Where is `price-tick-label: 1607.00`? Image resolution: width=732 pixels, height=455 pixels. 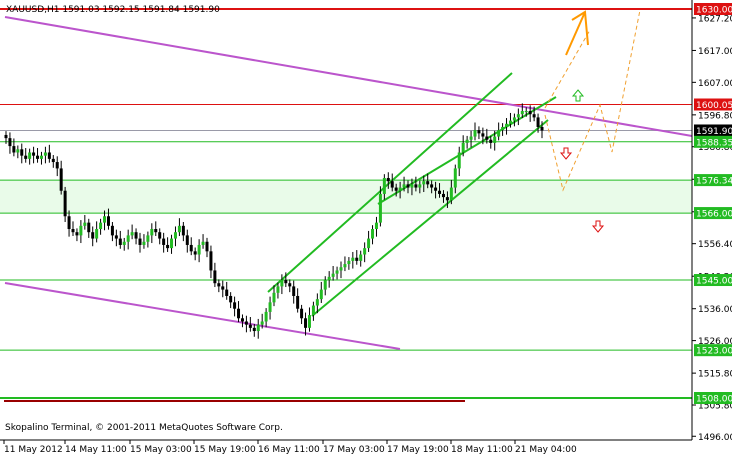
price-tick-label: 1607.00 is located at coordinates (715, 84).